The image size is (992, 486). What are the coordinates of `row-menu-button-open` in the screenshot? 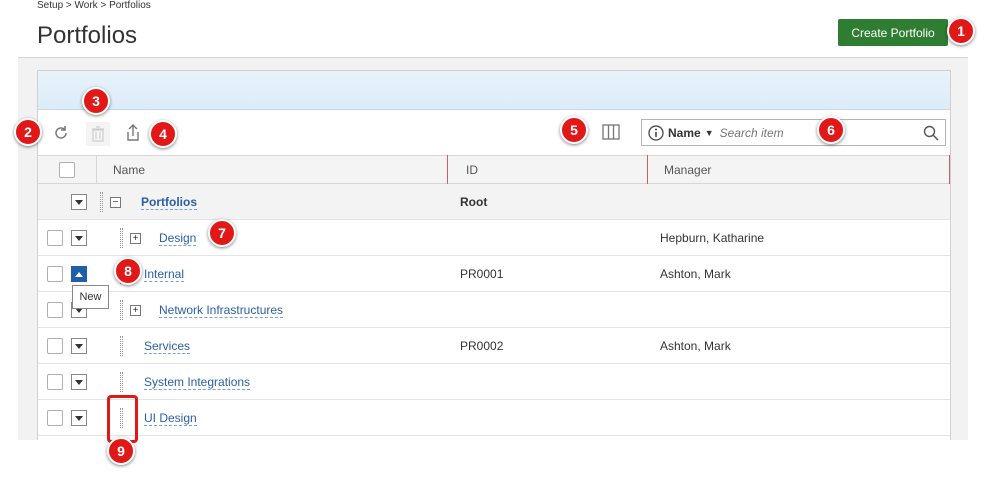 It's located at (79, 274).